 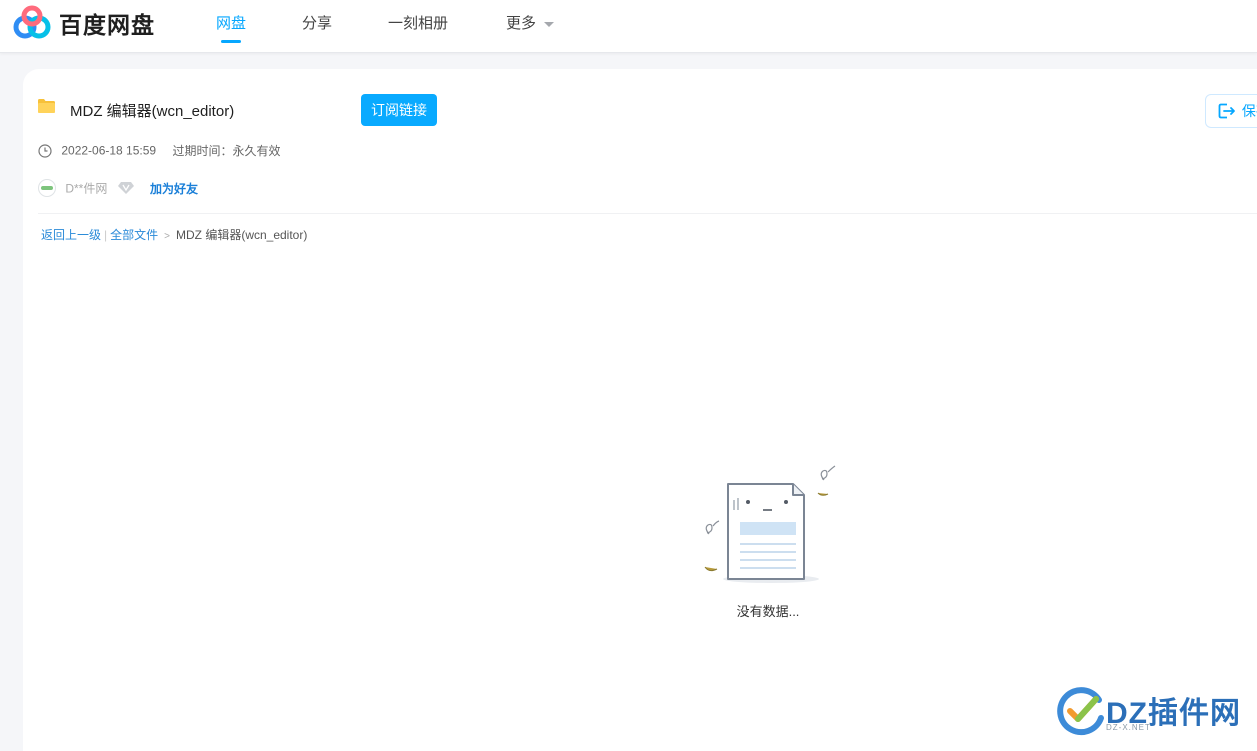 I want to click on sharer-name: D**件网, so click(x=86, y=189).